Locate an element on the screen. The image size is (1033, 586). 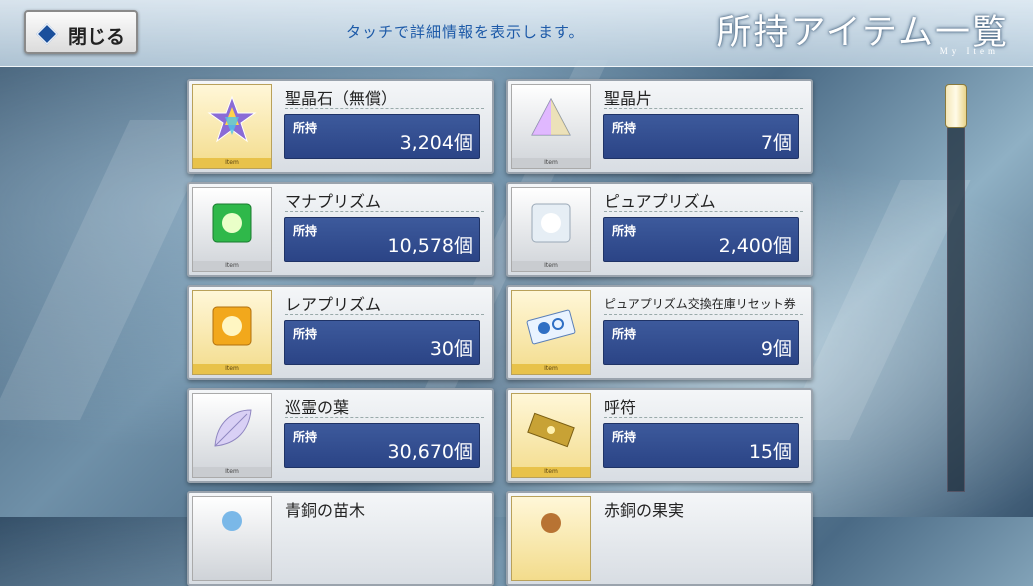
item-count-box: 所持 9個 is located at coordinates (701, 342).